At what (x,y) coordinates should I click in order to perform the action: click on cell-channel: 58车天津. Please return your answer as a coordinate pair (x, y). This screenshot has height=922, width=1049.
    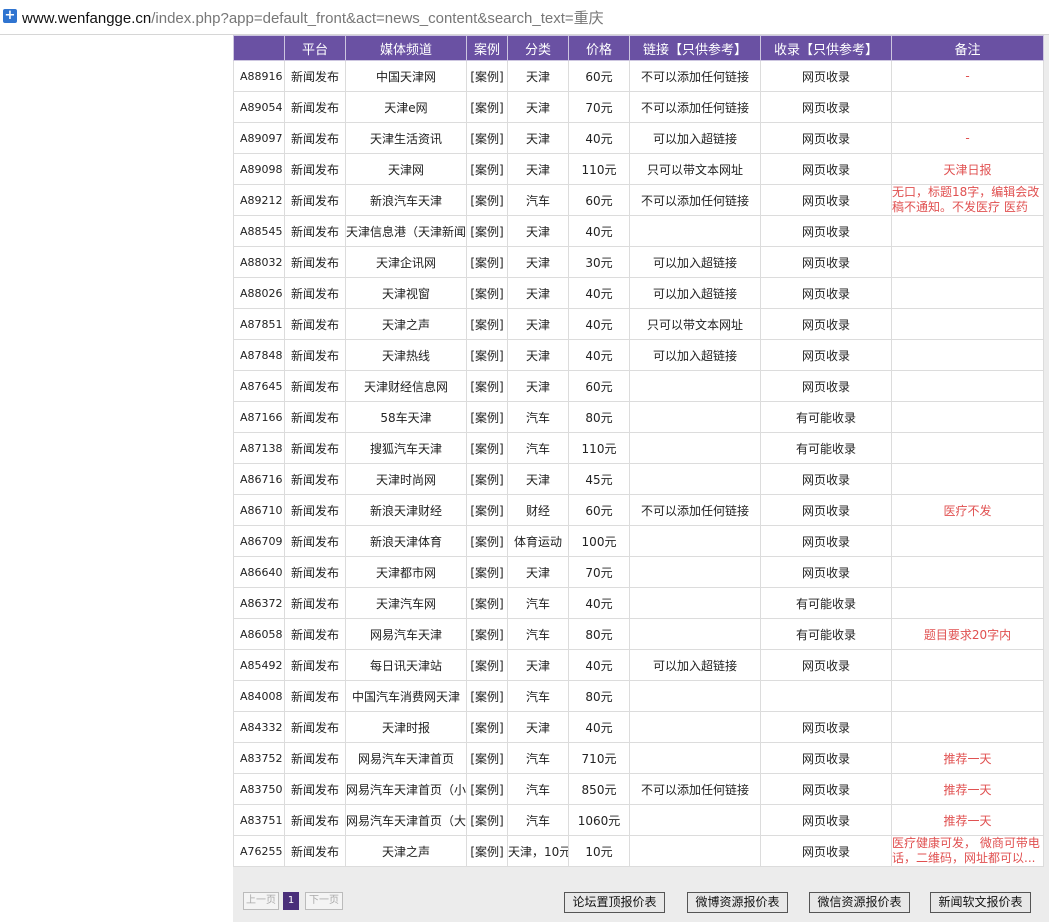
    Looking at the image, I should click on (406, 417).